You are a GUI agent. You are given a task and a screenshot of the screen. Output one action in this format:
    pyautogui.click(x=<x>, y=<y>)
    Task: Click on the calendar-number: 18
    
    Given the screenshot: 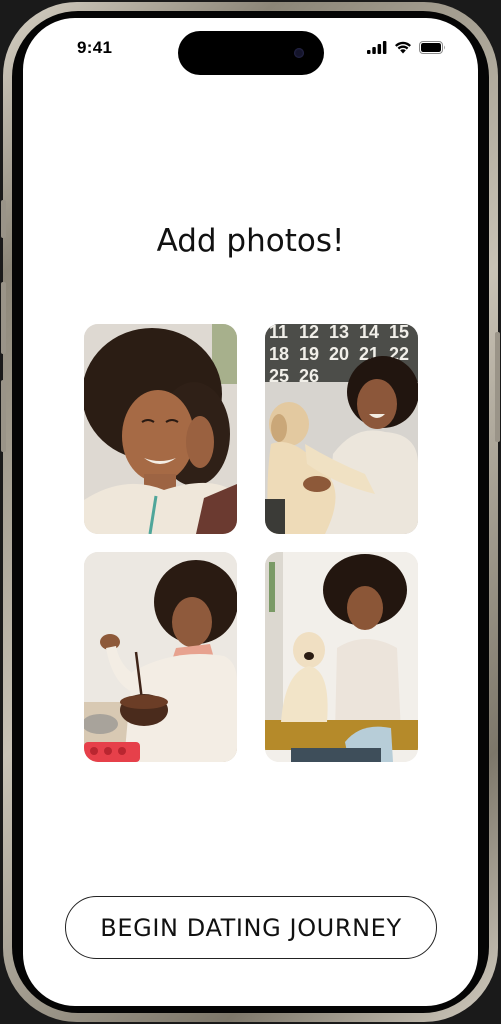 What is the action you would take?
    pyautogui.click(x=279, y=354)
    